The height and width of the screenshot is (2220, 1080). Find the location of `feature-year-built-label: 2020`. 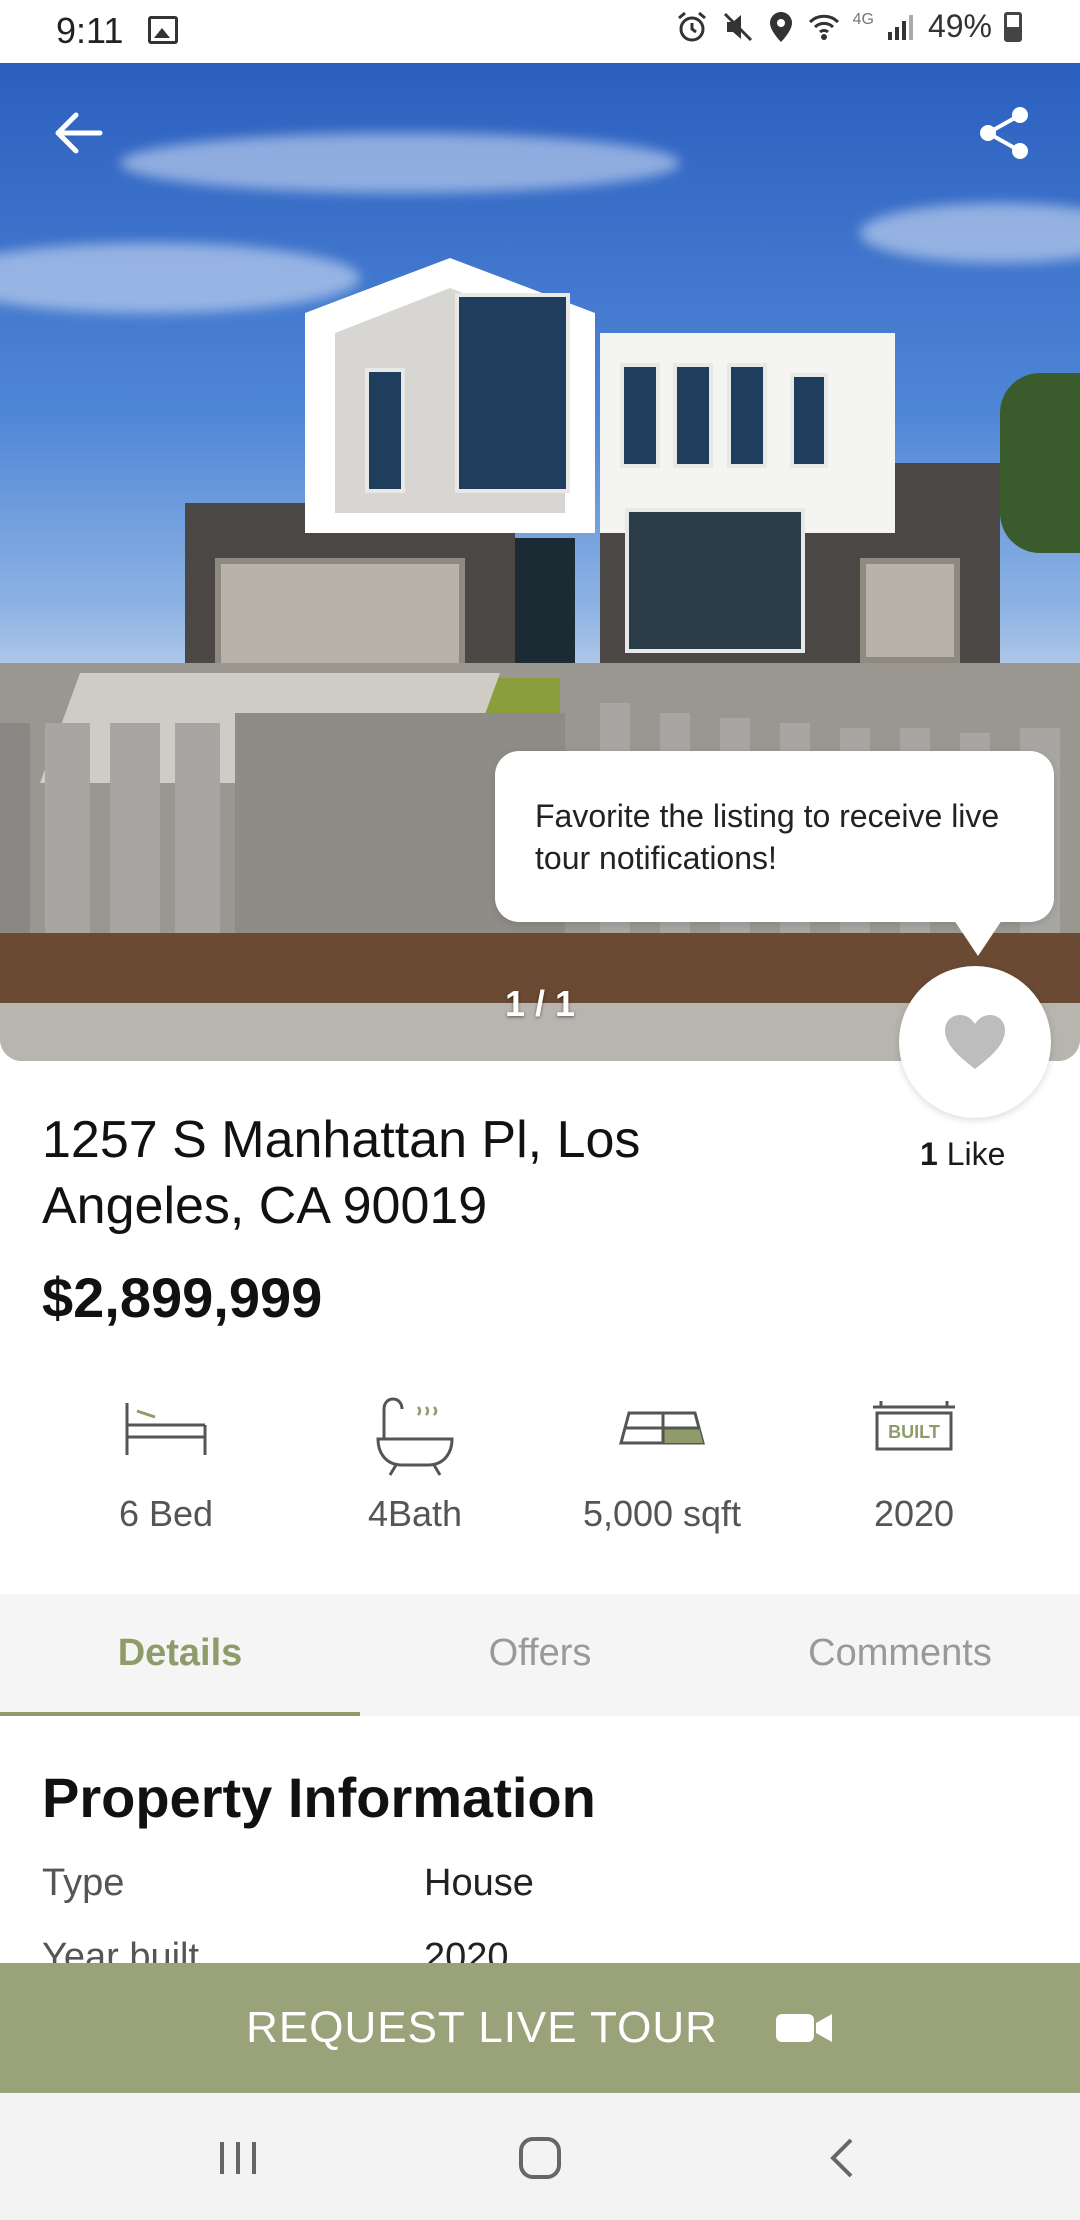

feature-year-built-label: 2020 is located at coordinates (914, 1513).